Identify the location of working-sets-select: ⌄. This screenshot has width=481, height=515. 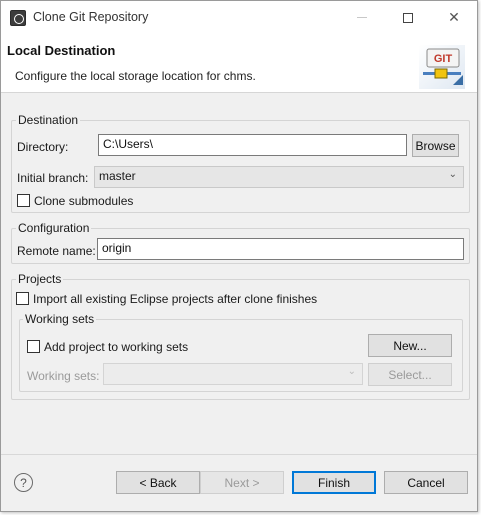
(233, 374).